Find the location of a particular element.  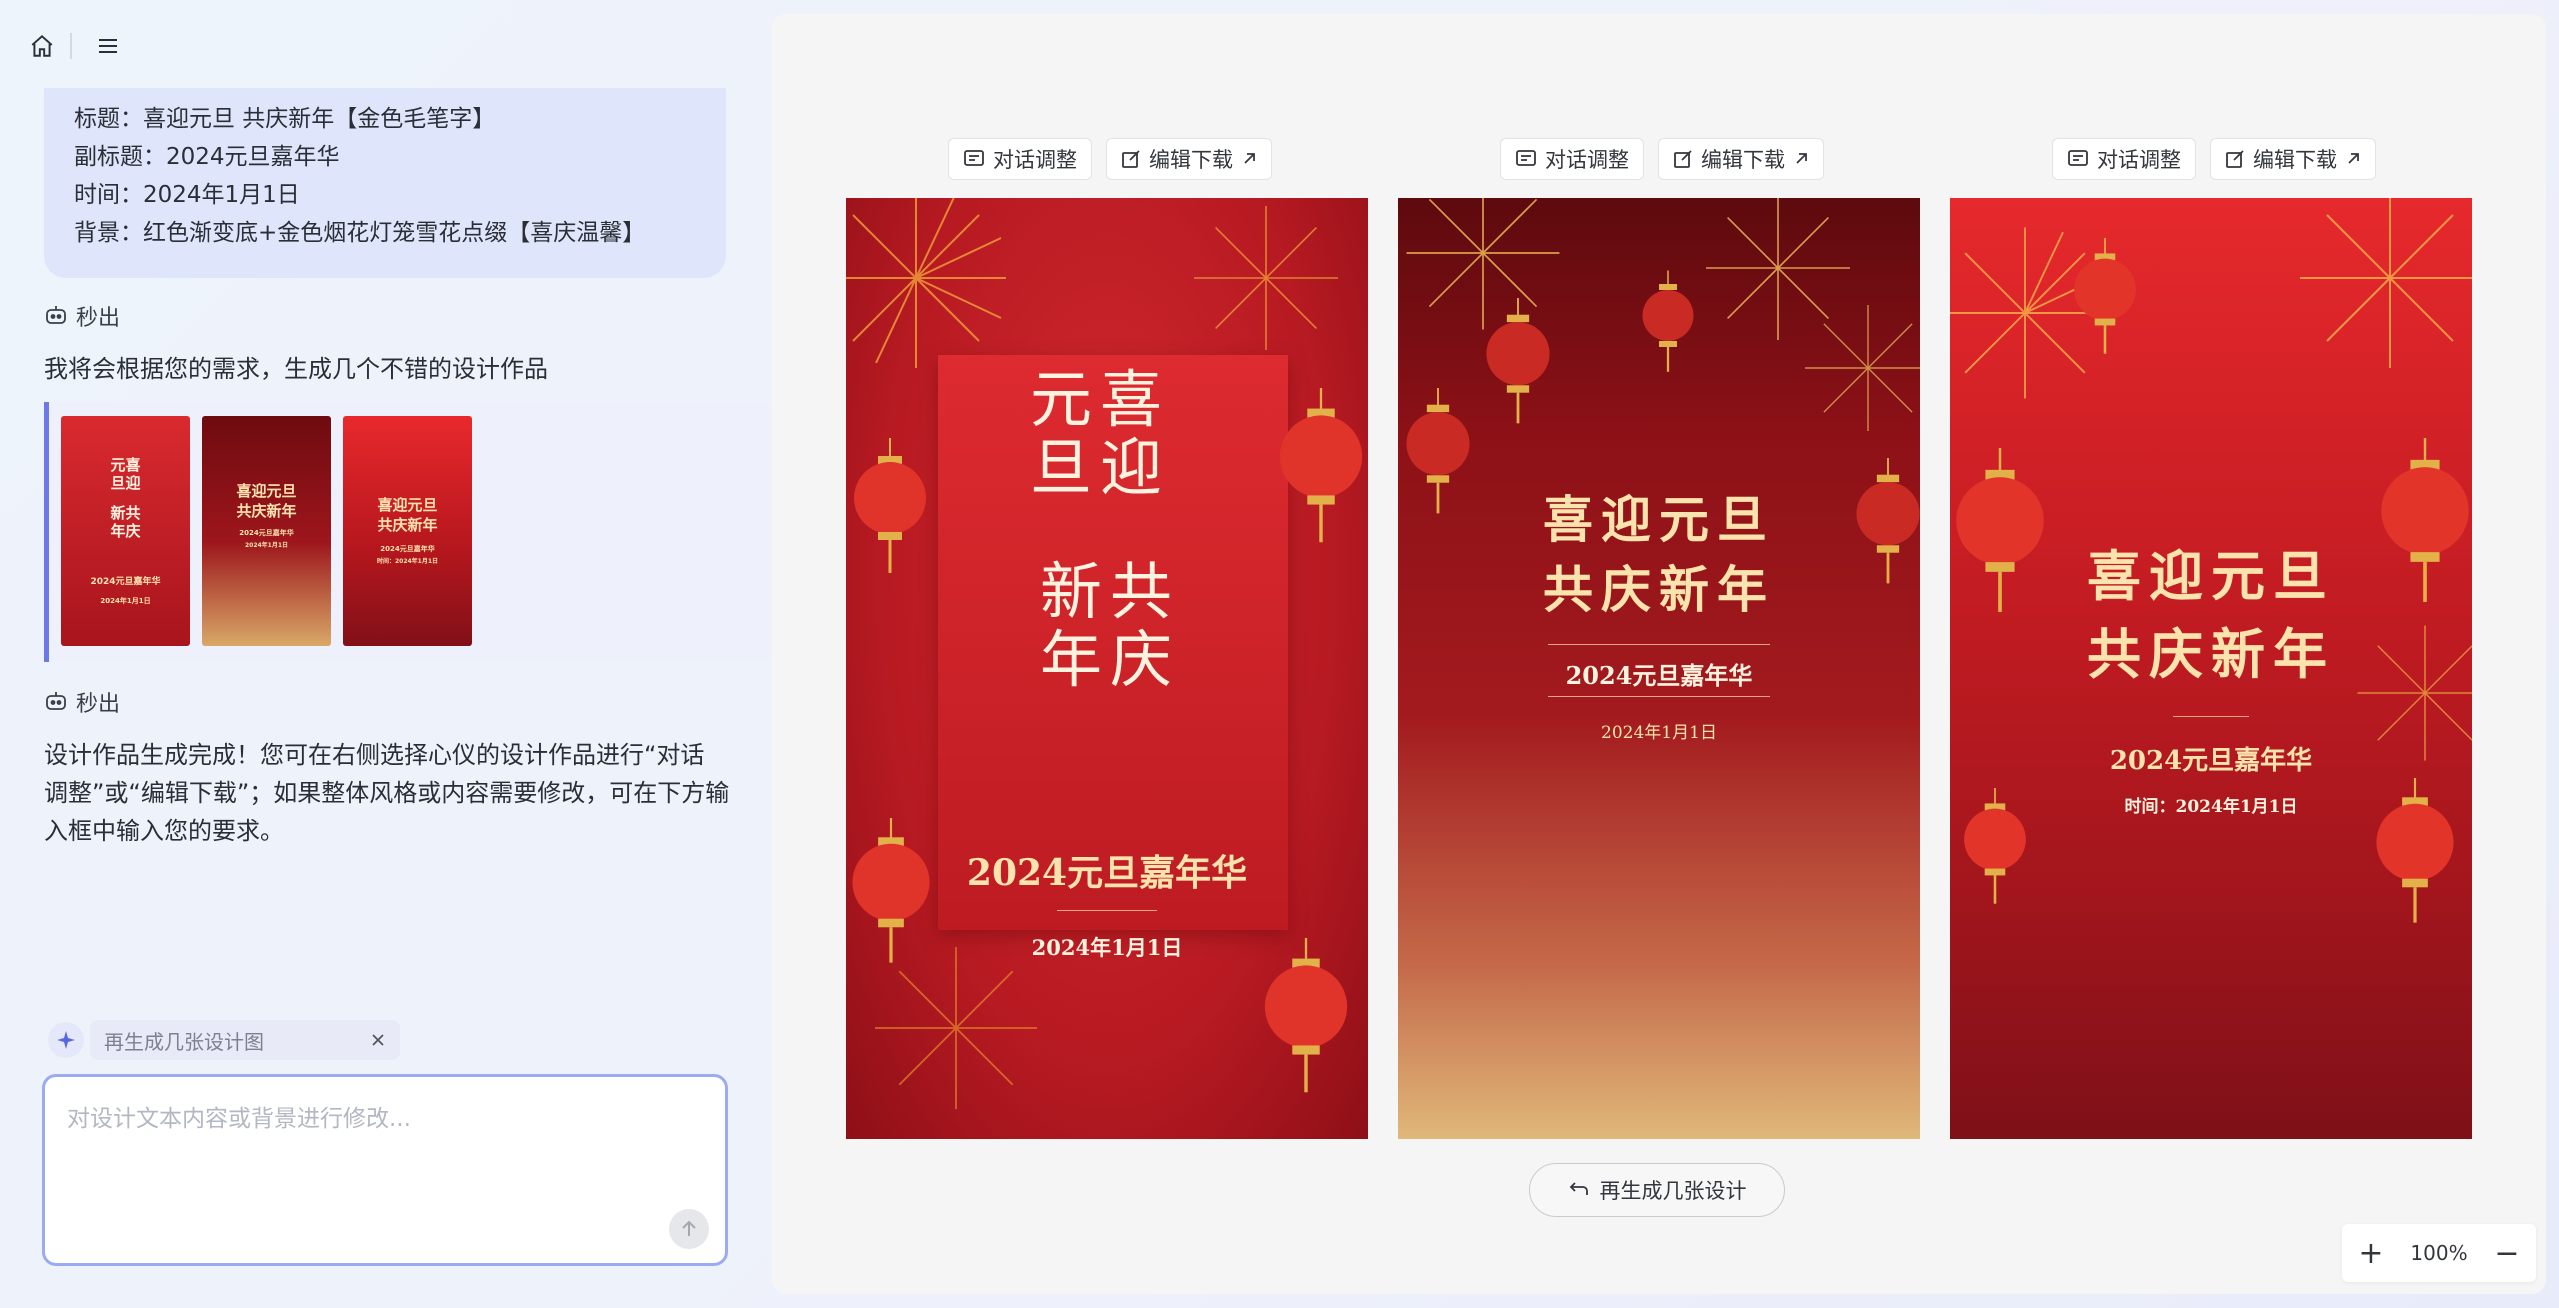

sparkle-icon is located at coordinates (66, 1040).